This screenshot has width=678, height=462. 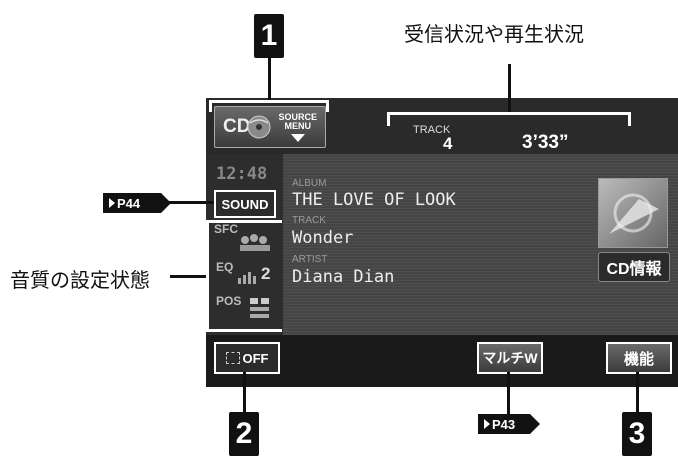 I want to click on badge-3: 3, so click(x=637, y=434).